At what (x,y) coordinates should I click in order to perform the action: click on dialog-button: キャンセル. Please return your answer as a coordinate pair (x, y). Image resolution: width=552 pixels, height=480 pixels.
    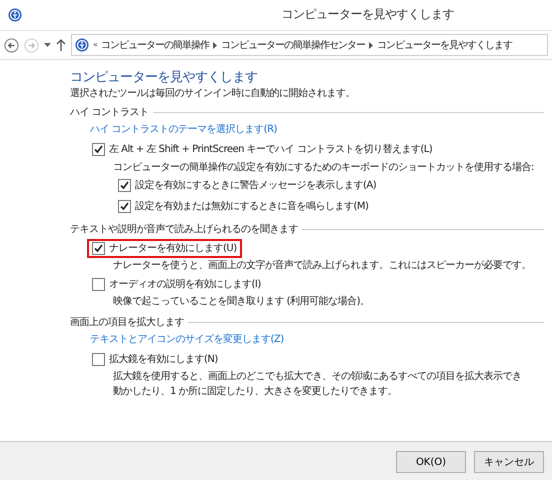
    Looking at the image, I should click on (509, 462).